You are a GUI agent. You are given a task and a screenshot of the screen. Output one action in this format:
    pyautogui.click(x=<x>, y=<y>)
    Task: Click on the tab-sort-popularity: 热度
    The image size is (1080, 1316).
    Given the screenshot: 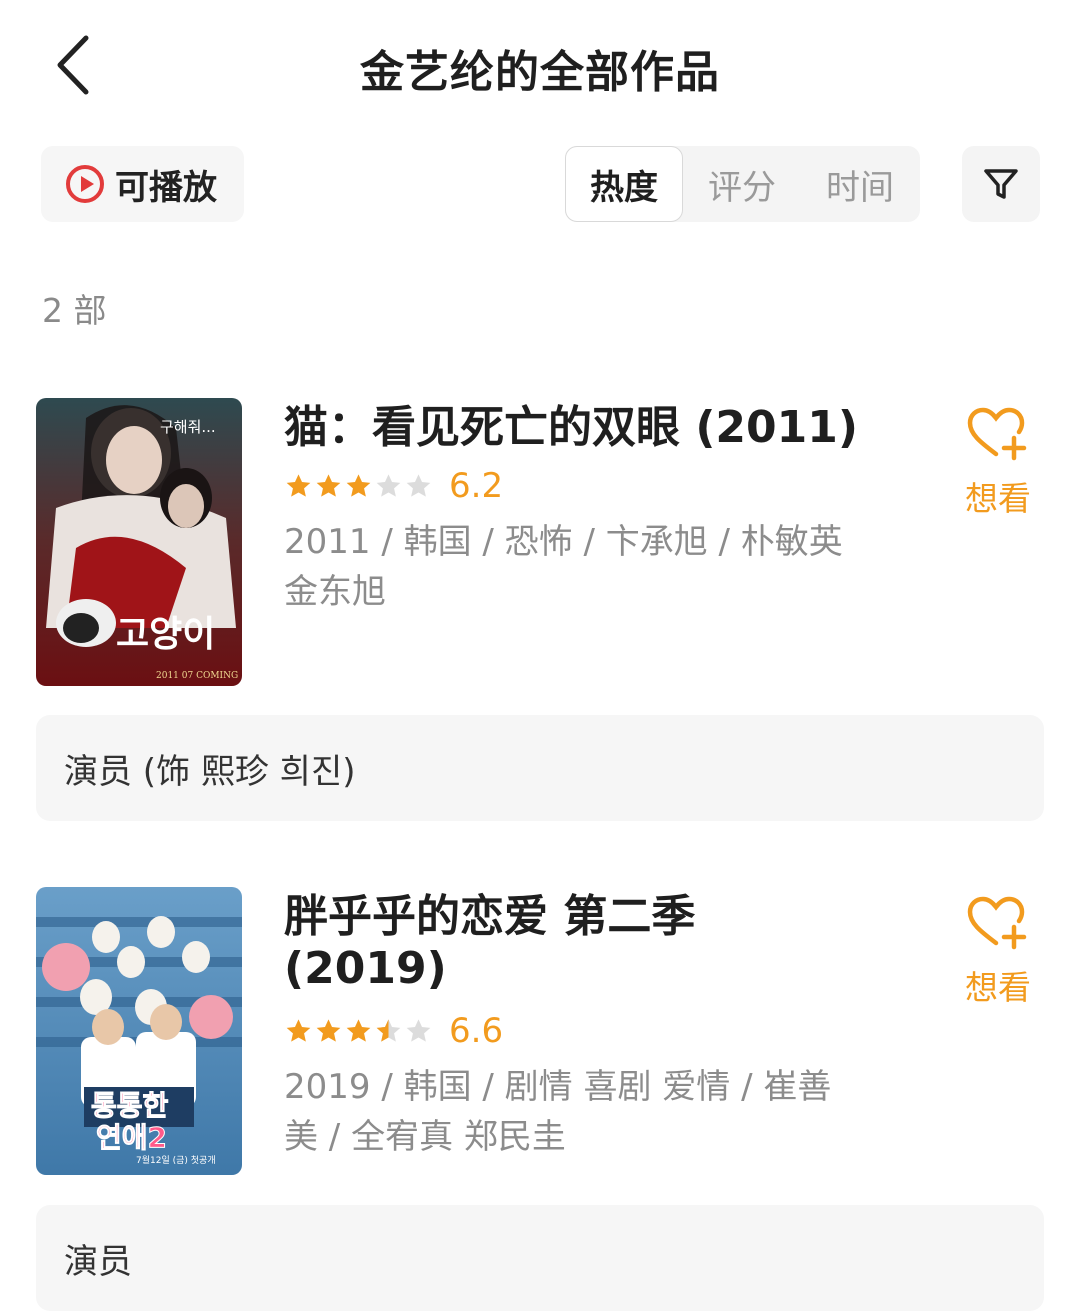 What is the action you would take?
    pyautogui.click(x=624, y=184)
    